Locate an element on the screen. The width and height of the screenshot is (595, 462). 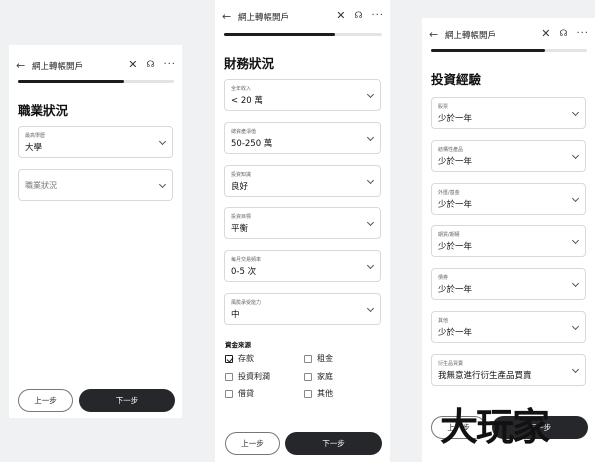
annual-income-select: 全年收入 < 20 萬 is located at coordinates (302, 95).